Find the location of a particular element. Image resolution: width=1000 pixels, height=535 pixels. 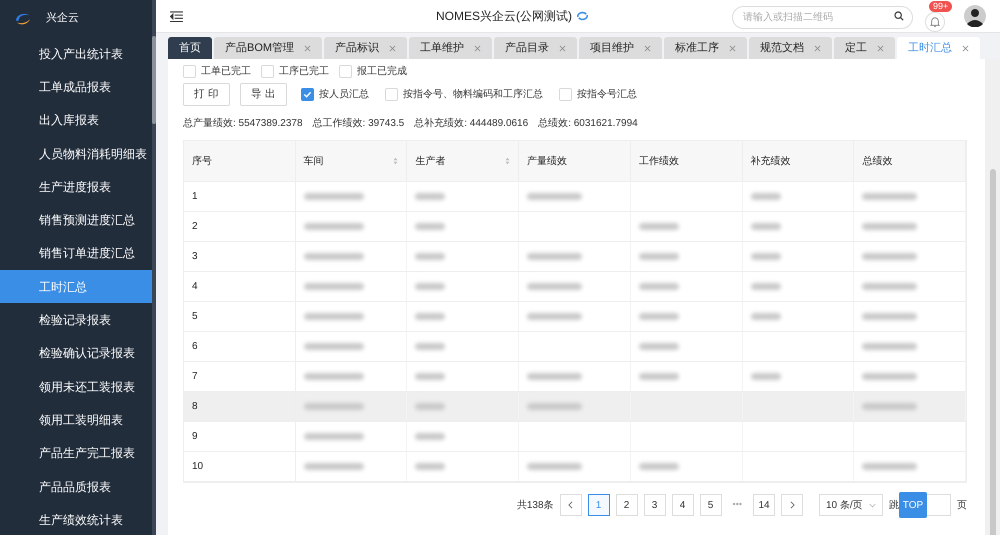

page-button: 3 is located at coordinates (655, 505).